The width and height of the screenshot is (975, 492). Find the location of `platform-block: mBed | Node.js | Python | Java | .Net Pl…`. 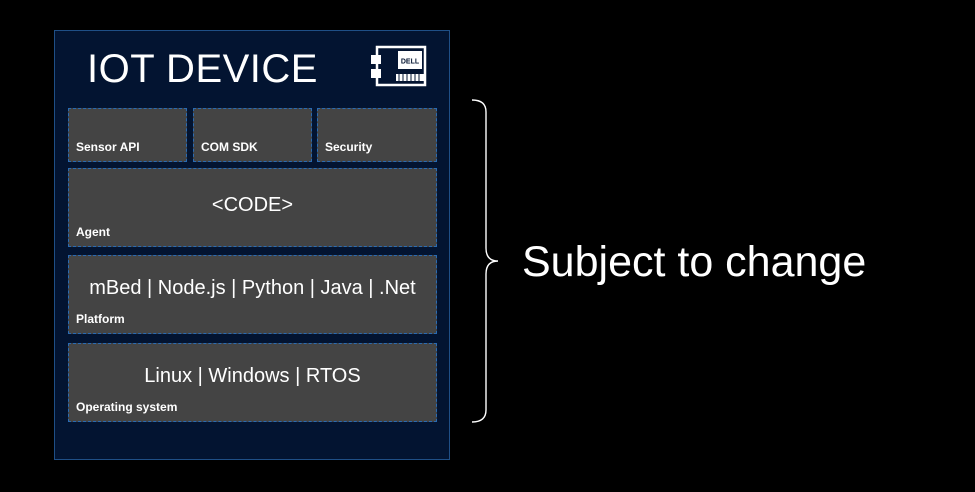

platform-block: mBed | Node.js | Python | Java | .Net Pl… is located at coordinates (252, 294).